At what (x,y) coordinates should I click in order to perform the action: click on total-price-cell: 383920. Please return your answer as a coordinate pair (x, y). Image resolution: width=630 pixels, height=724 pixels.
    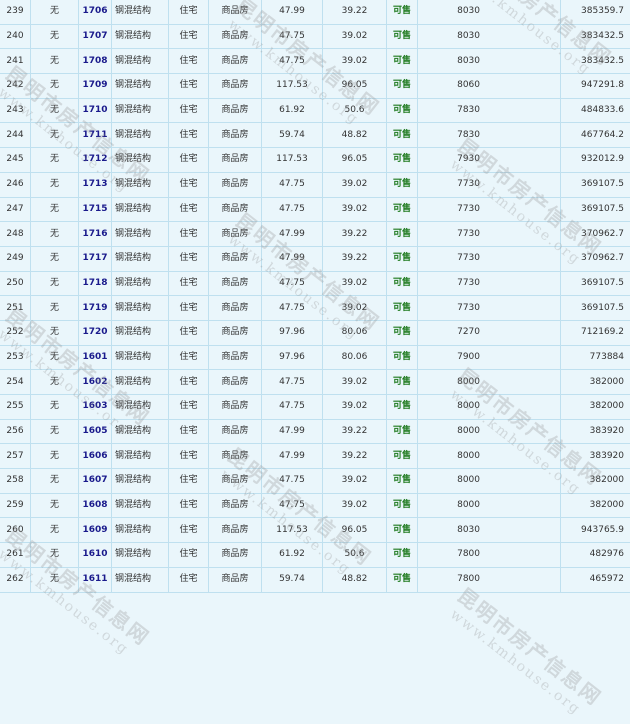
    Looking at the image, I should click on (595, 456).